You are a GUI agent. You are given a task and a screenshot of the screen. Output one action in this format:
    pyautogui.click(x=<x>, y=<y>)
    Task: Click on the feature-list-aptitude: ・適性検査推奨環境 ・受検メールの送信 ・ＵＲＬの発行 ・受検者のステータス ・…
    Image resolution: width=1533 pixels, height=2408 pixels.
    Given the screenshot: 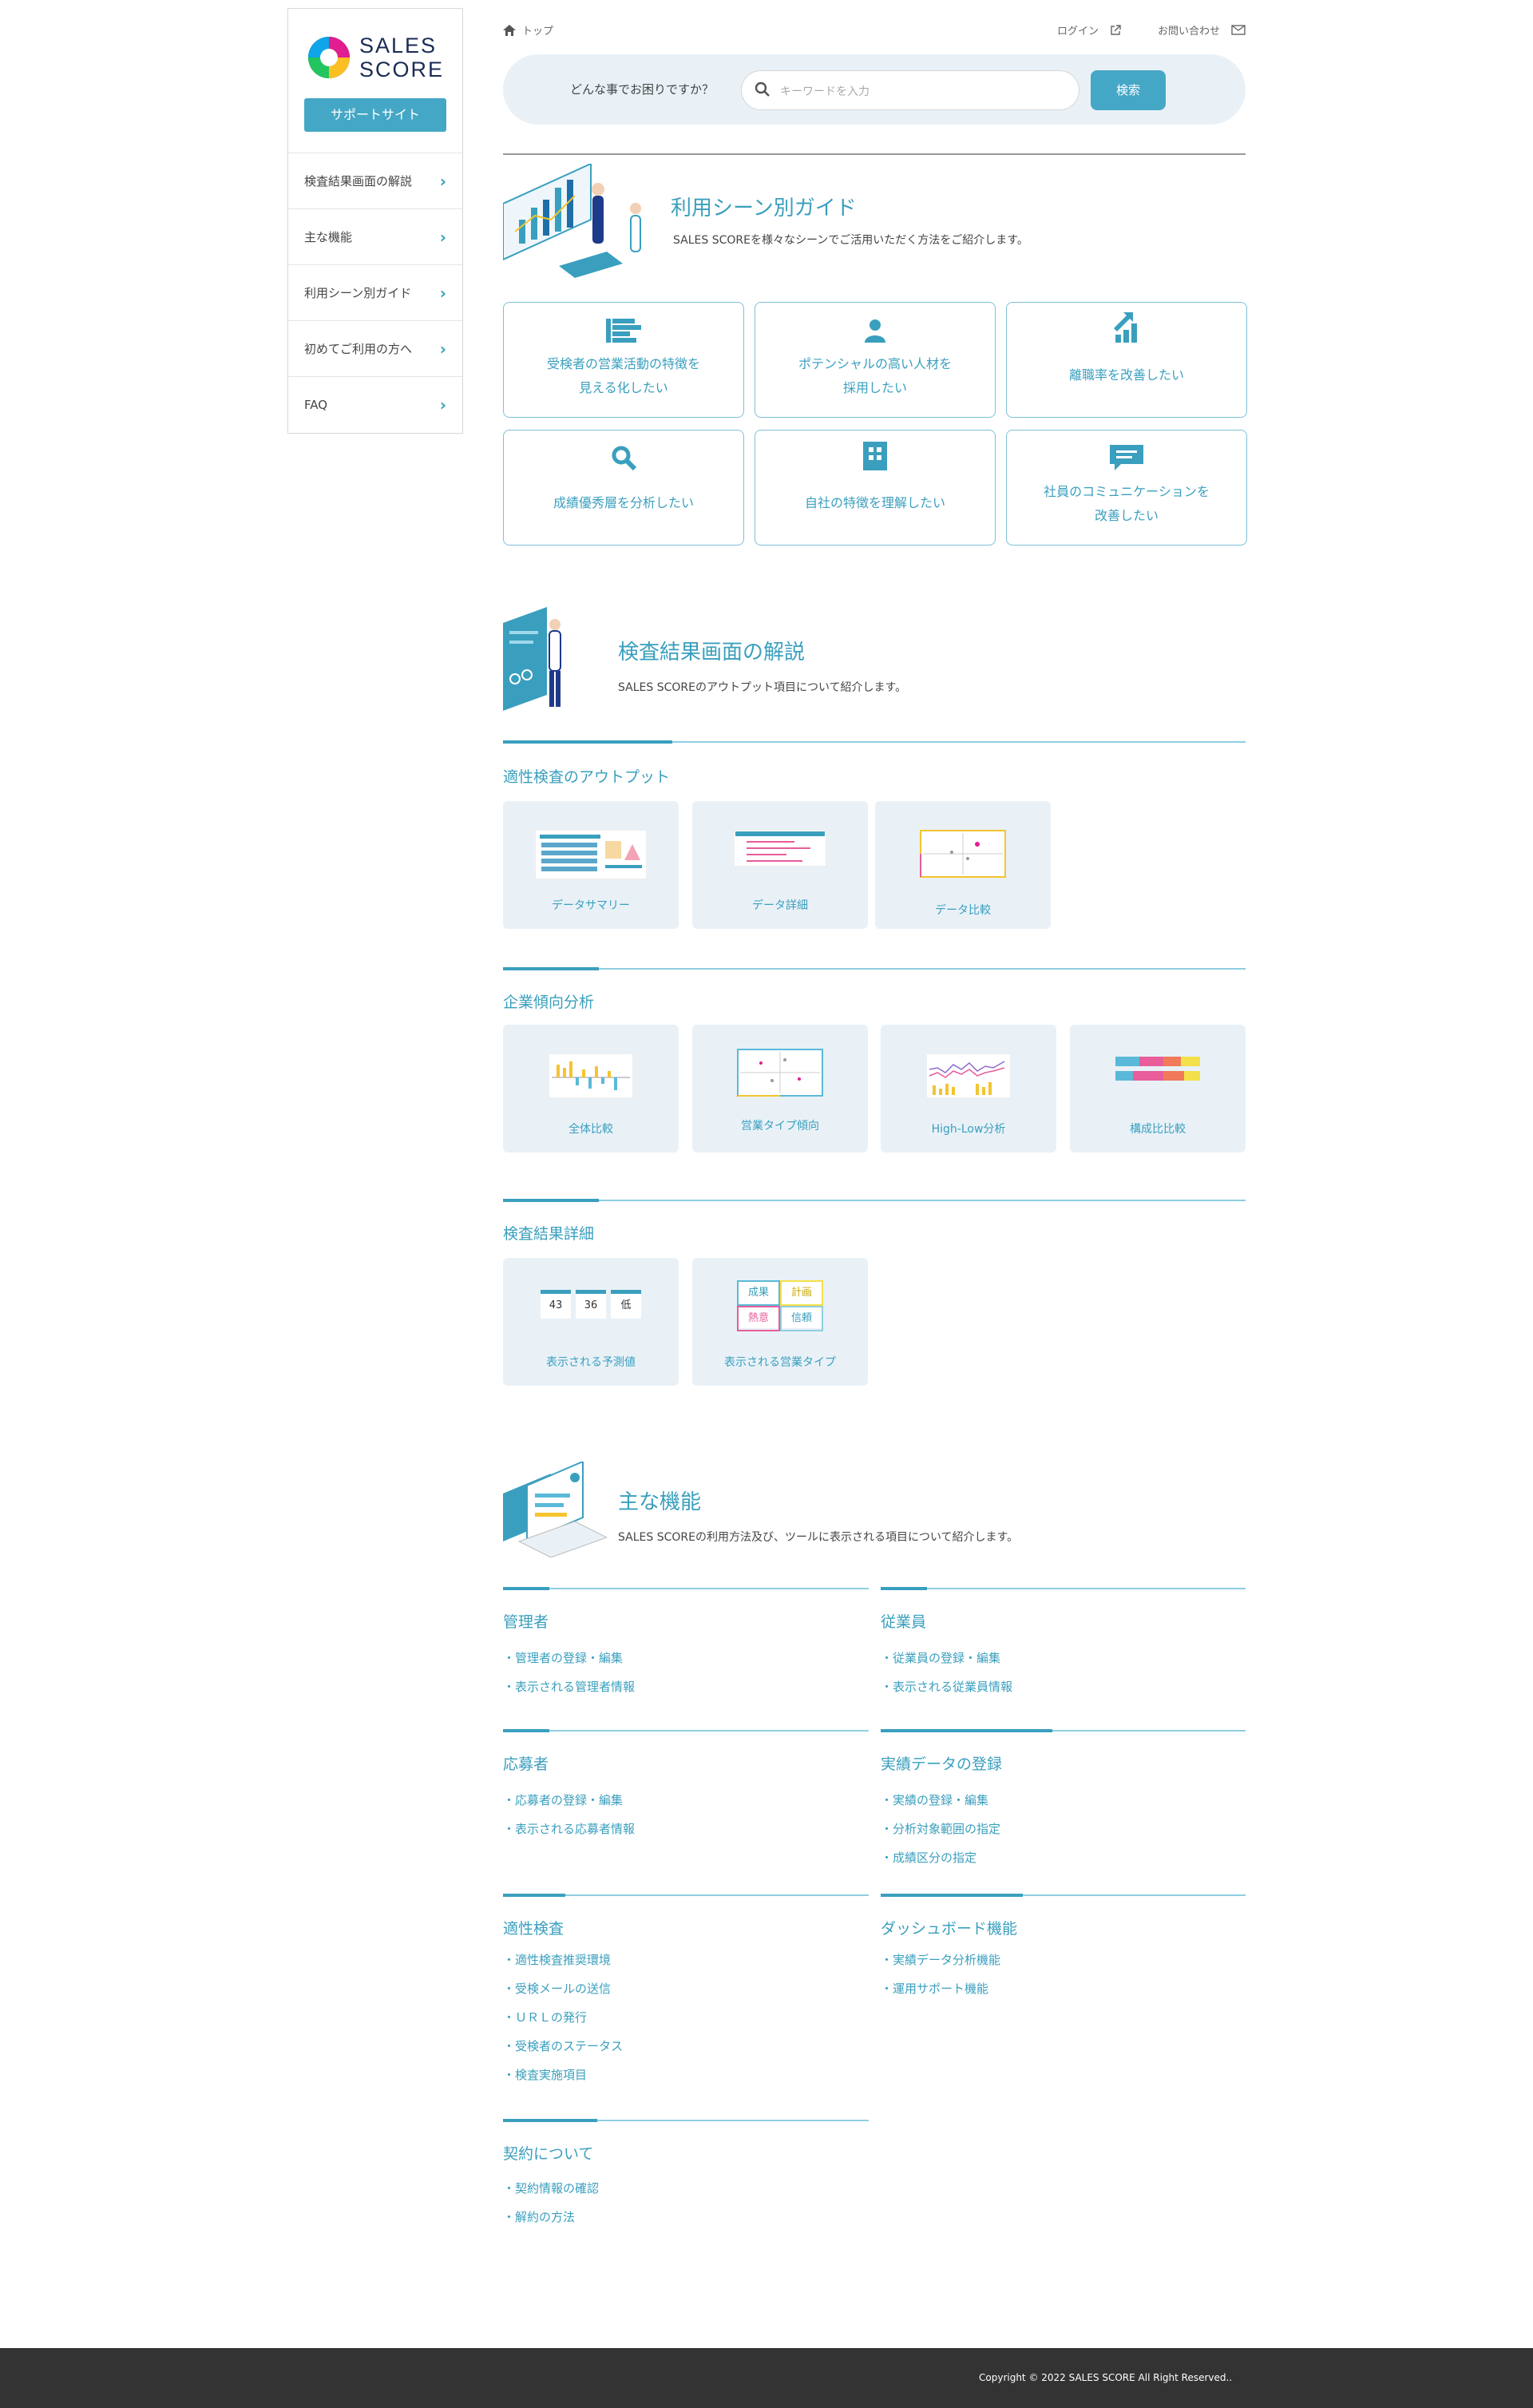 What is the action you would take?
    pyautogui.click(x=563, y=2017)
    